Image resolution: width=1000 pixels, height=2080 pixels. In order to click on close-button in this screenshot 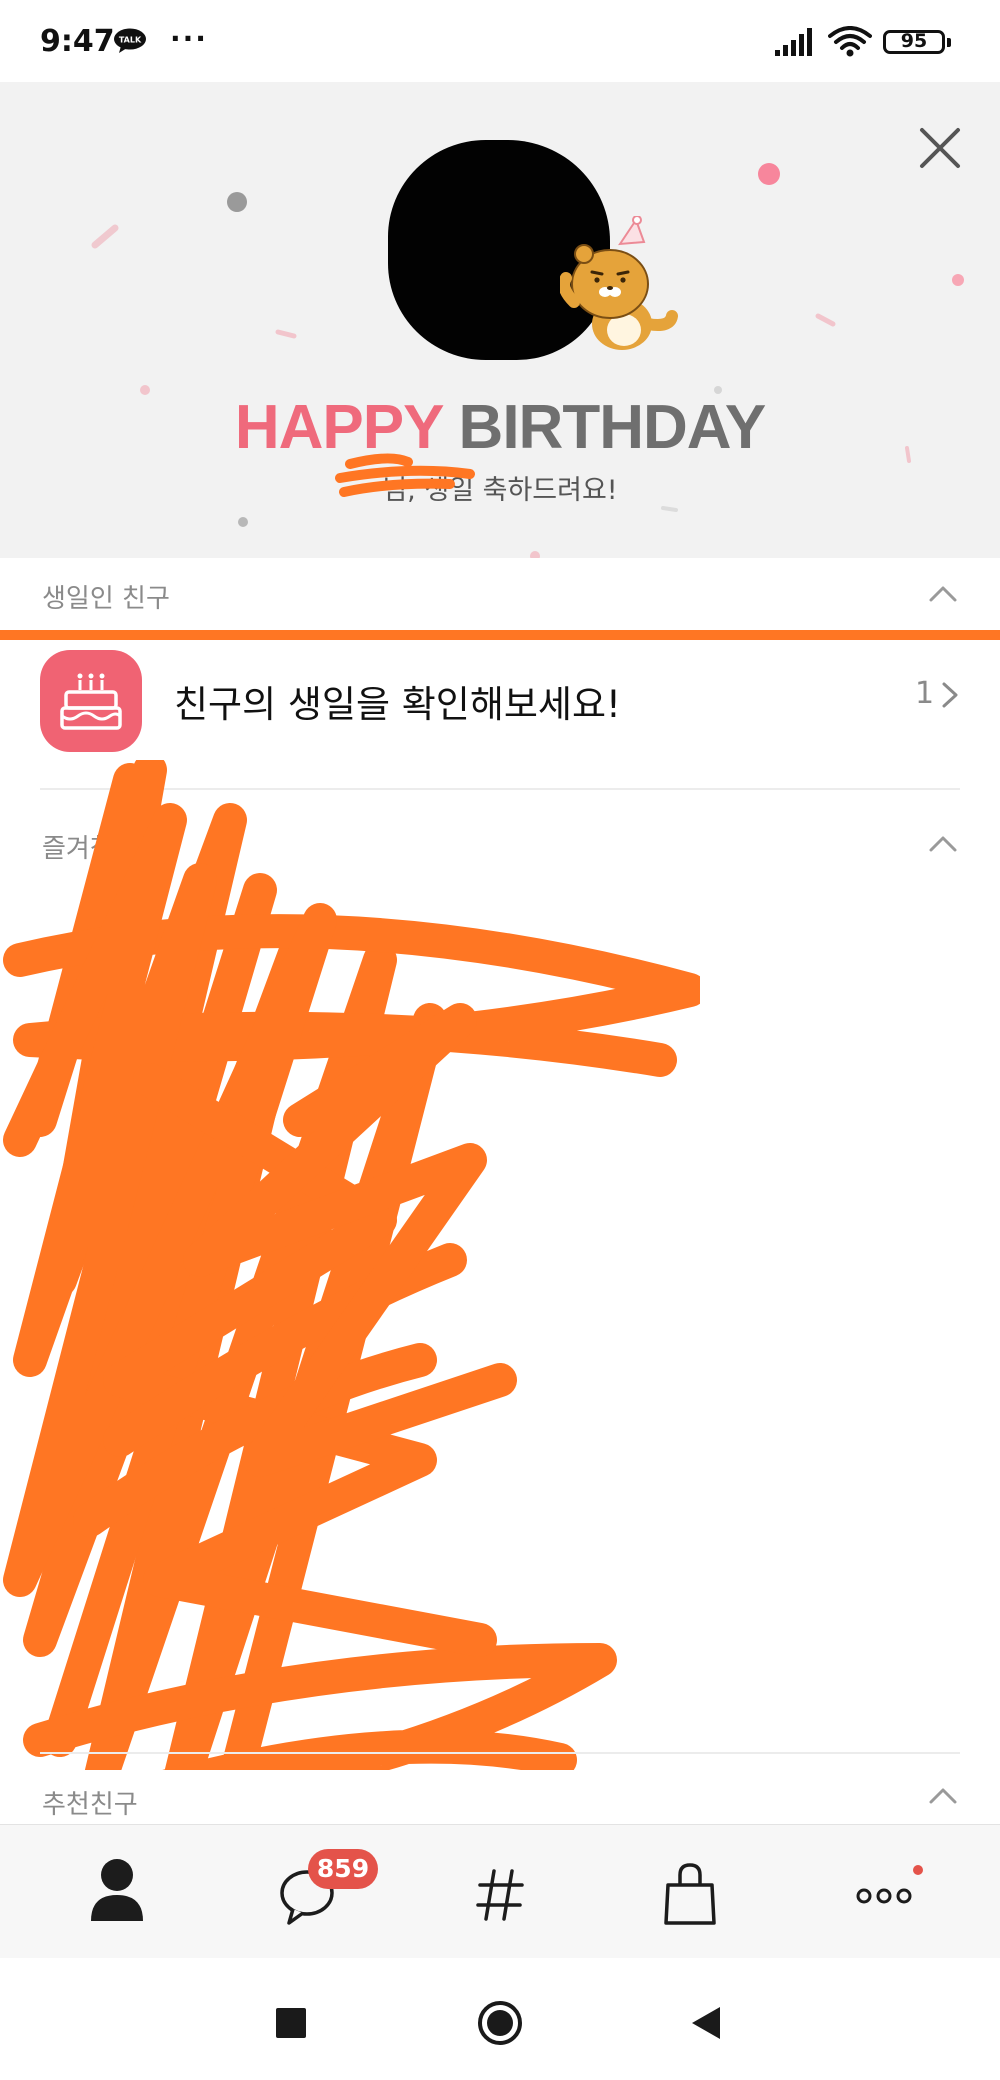, I will do `click(940, 148)`.